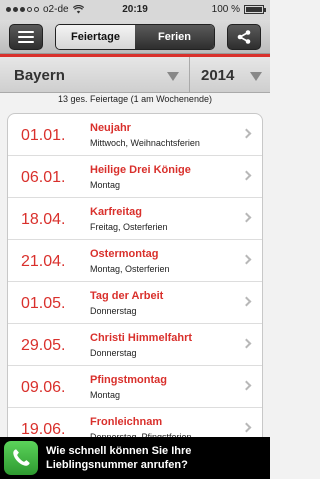 The height and width of the screenshot is (479, 320). I want to click on year-value: 2014, so click(218, 75).